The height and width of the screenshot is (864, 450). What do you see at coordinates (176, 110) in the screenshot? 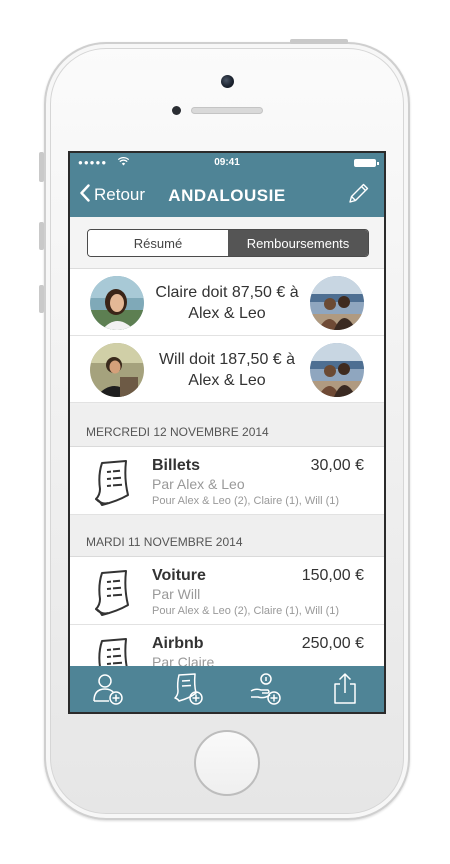
I see `proximity-sensor` at bounding box center [176, 110].